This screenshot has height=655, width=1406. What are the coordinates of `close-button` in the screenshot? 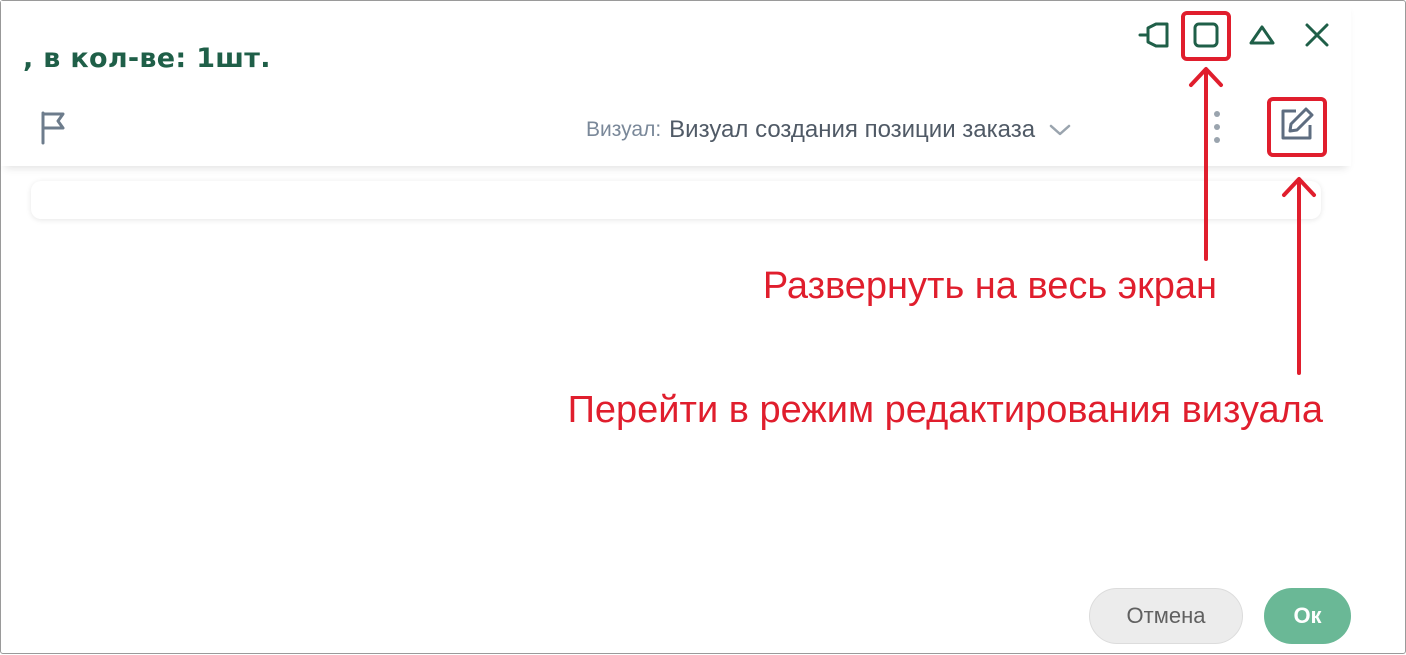 It's located at (1317, 35).